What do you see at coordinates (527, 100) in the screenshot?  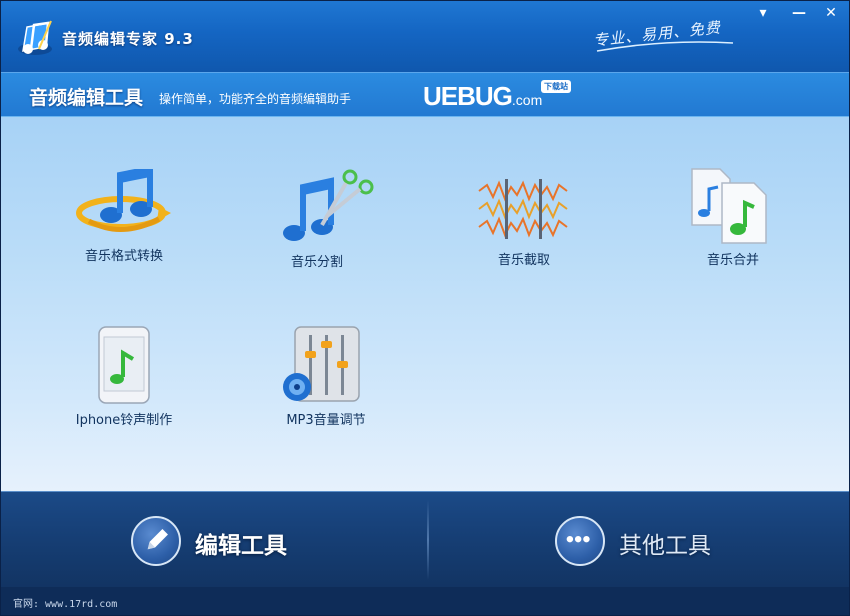 I see `logo-suffix-text: .com` at bounding box center [527, 100].